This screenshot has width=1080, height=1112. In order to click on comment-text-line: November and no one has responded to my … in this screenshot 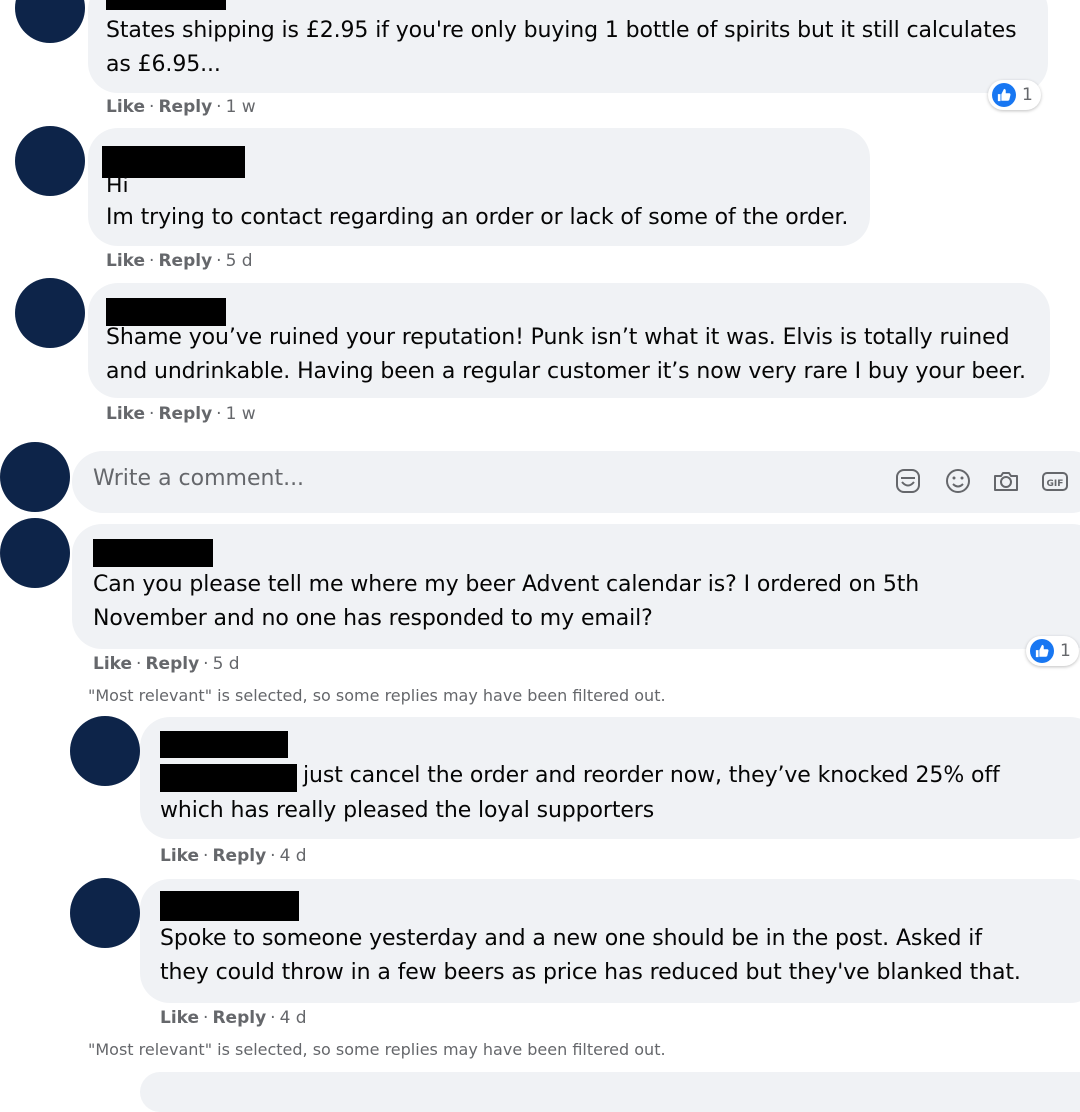, I will do `click(373, 618)`.